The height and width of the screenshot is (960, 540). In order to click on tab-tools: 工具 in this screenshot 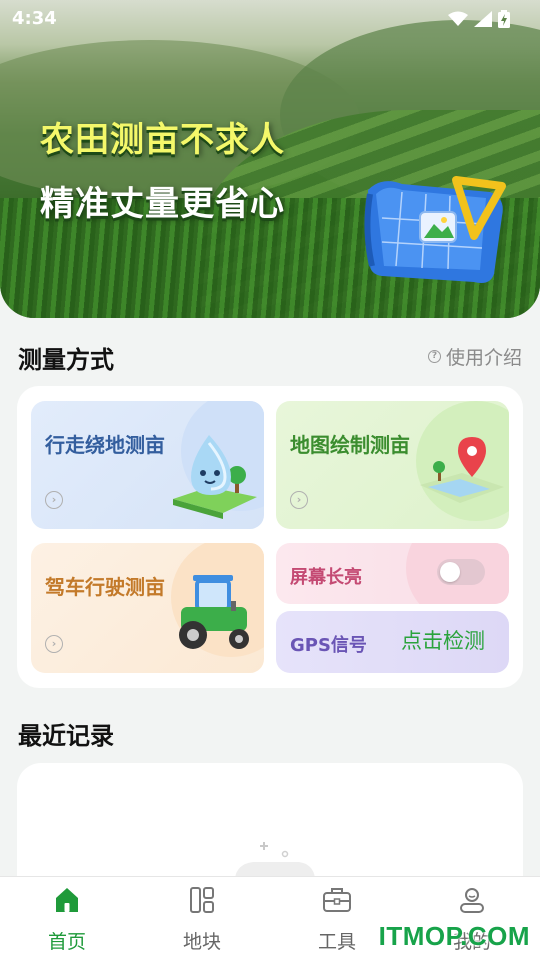, I will do `click(337, 919)`.